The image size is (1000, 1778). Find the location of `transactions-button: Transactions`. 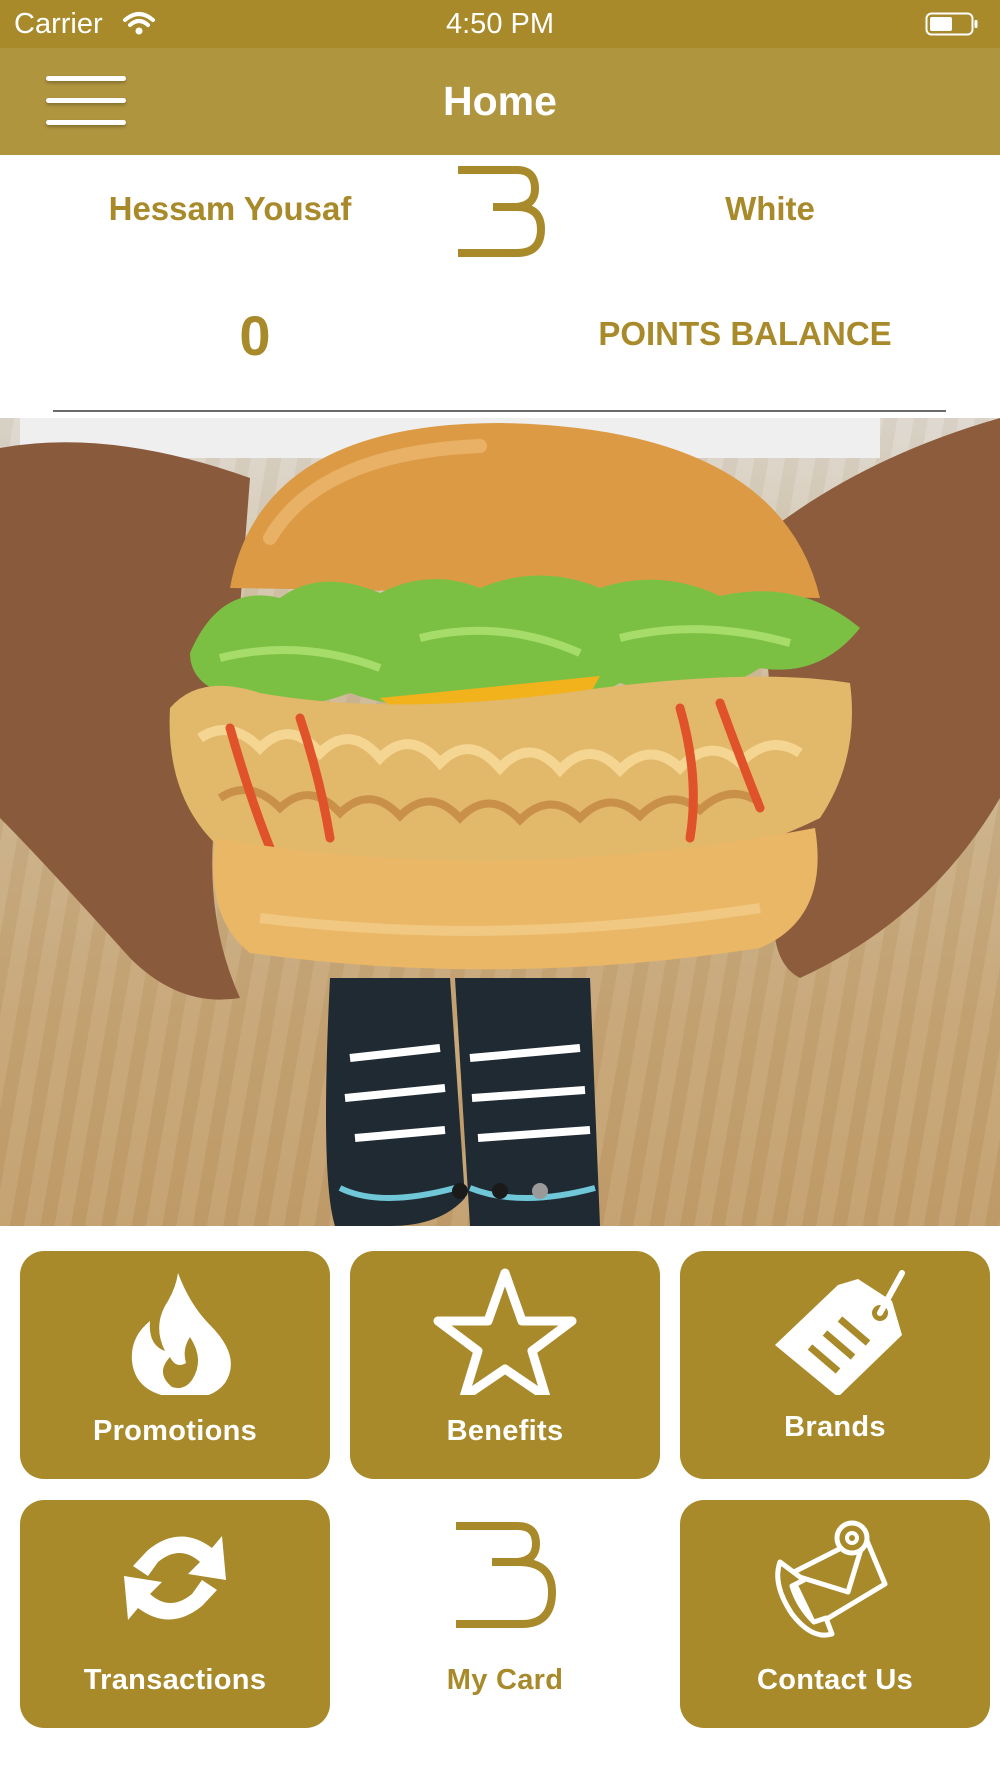

transactions-button: Transactions is located at coordinates (175, 1614).